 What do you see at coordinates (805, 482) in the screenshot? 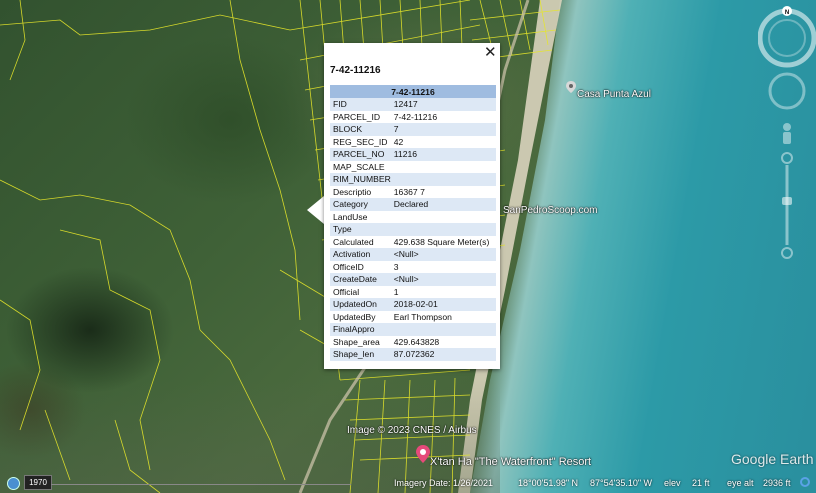
I see `streaming-status-icon` at bounding box center [805, 482].